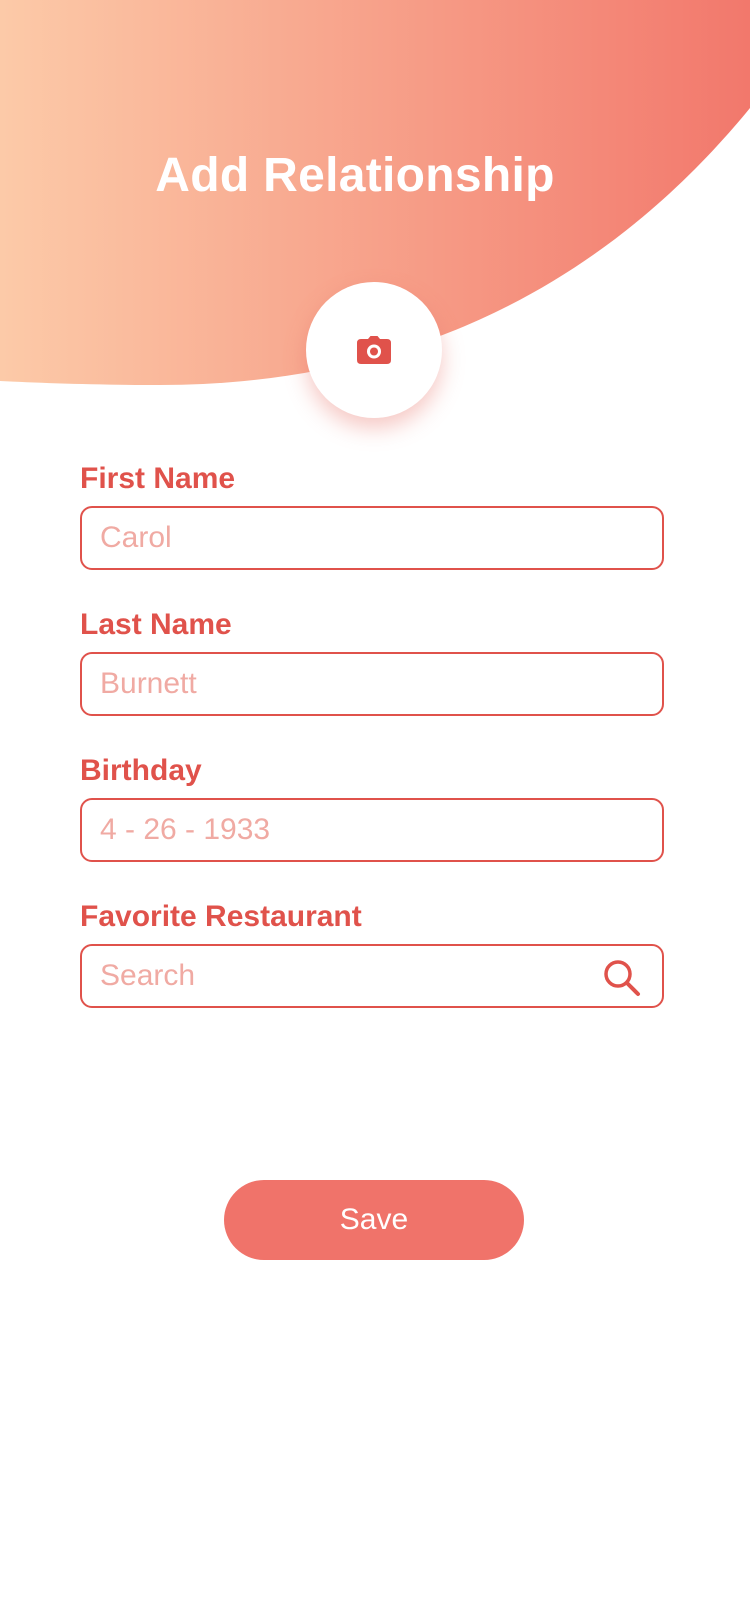 Image resolution: width=750 pixels, height=1624 pixels. I want to click on search-icon, so click(622, 978).